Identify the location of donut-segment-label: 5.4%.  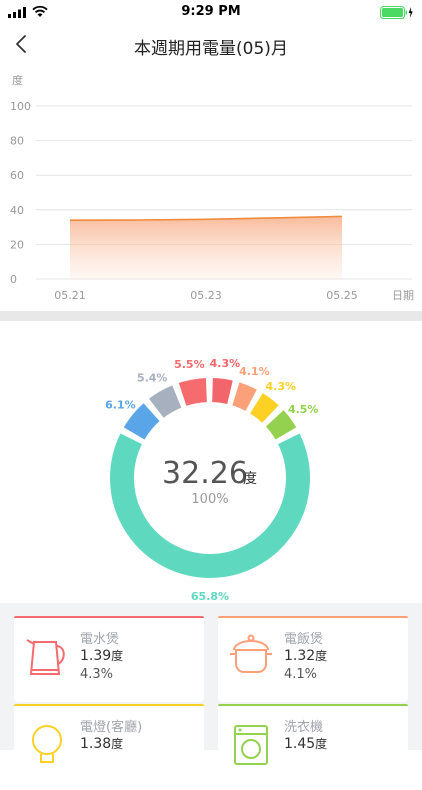
(152, 377).